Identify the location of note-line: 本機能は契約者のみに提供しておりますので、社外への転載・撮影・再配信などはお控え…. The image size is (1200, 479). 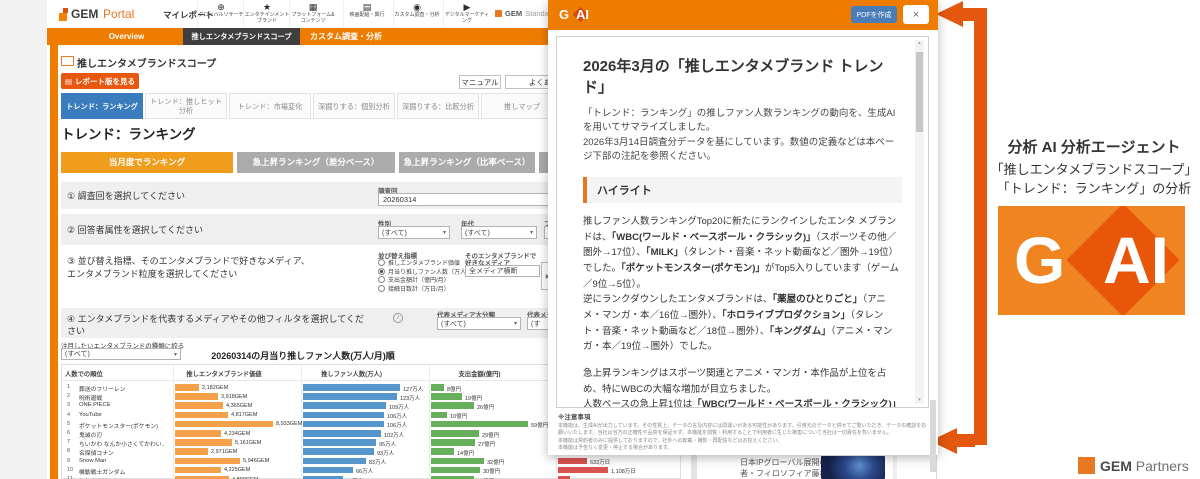
(670, 440).